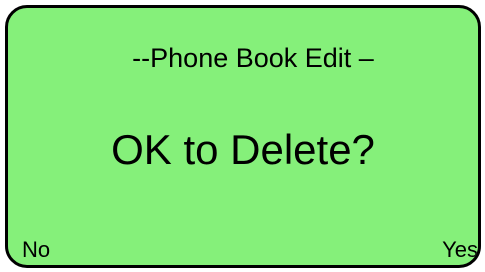 Image resolution: width=485 pixels, height=272 pixels. I want to click on no-softkey: No, so click(36, 250).